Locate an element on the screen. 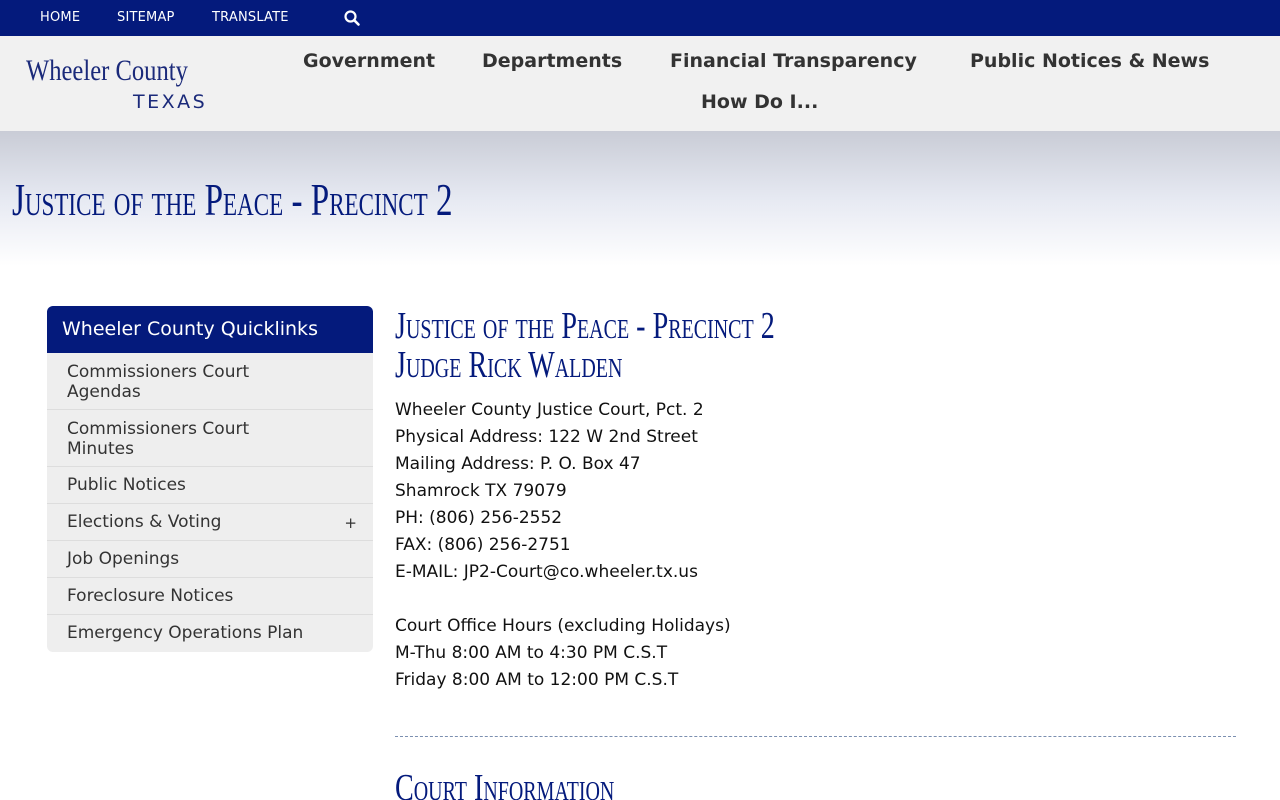 The image size is (1280, 800). logo-subtitle: TEXAS is located at coordinates (170, 102).